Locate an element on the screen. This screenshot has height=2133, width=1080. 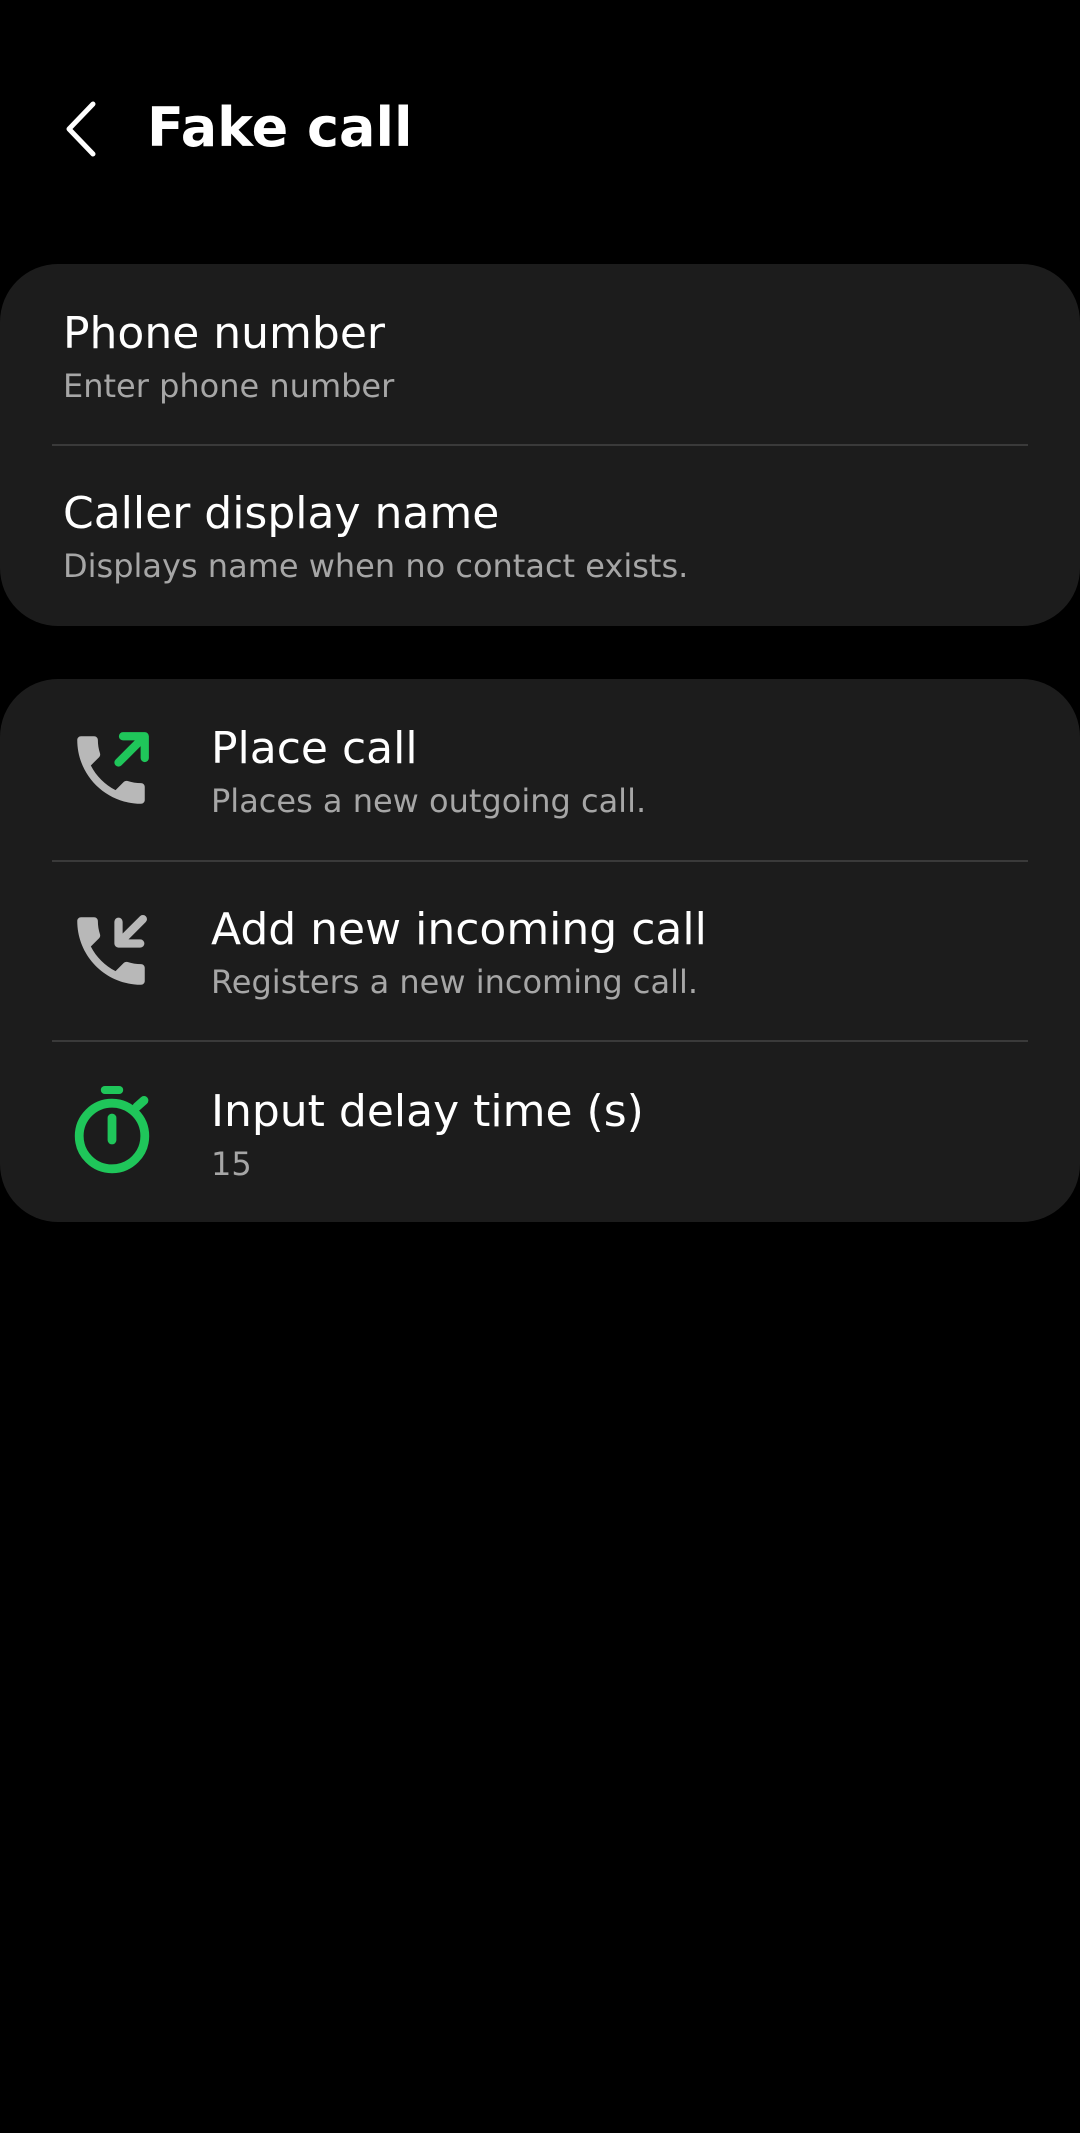
outgoing-call-icon is located at coordinates (113, 768).